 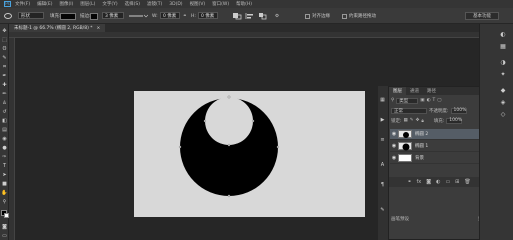 I want to click on lock-all-icon: 🔒︎, so click(x=422, y=121).